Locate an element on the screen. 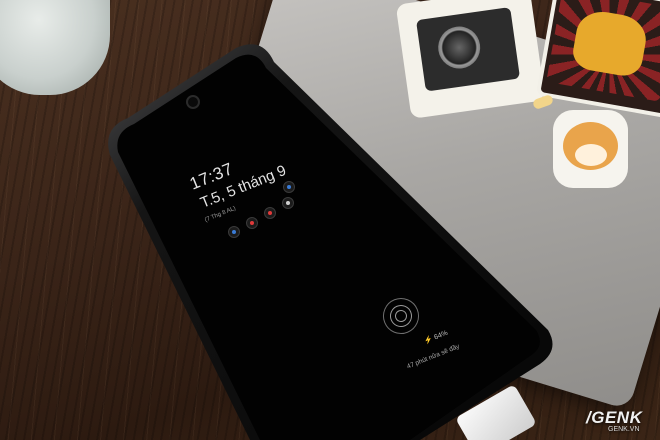  front-camera is located at coordinates (193, 102).